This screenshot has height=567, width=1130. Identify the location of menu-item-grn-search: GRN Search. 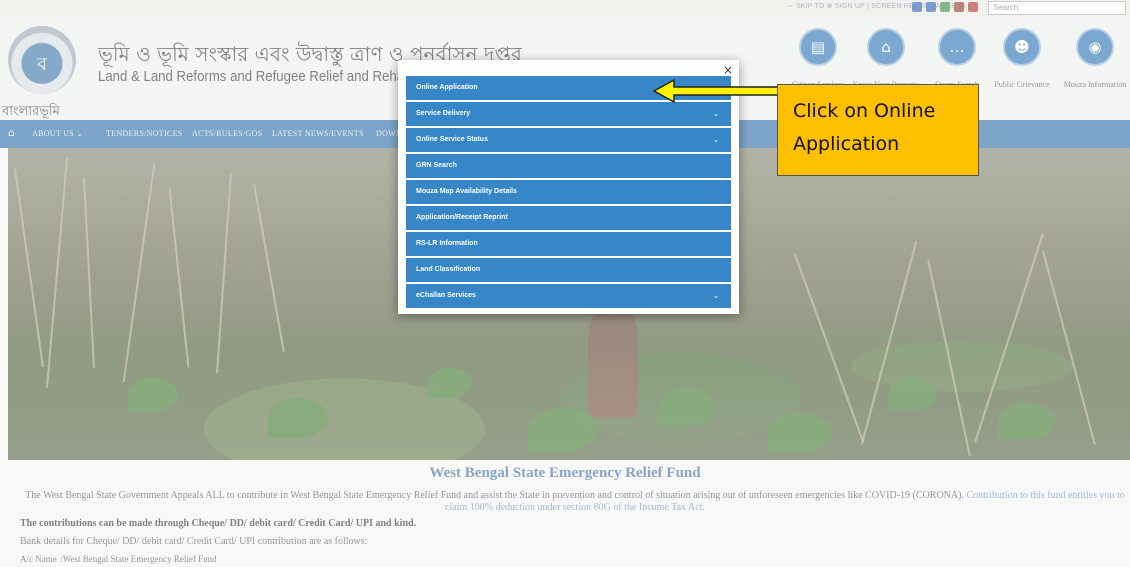
(568, 166).